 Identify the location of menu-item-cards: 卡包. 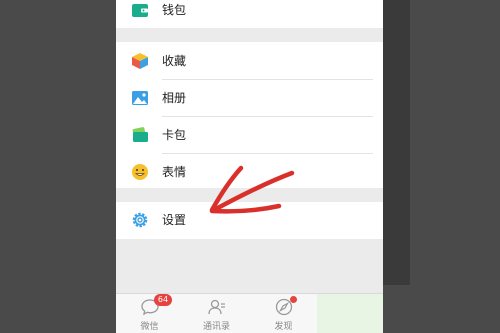
(249, 135).